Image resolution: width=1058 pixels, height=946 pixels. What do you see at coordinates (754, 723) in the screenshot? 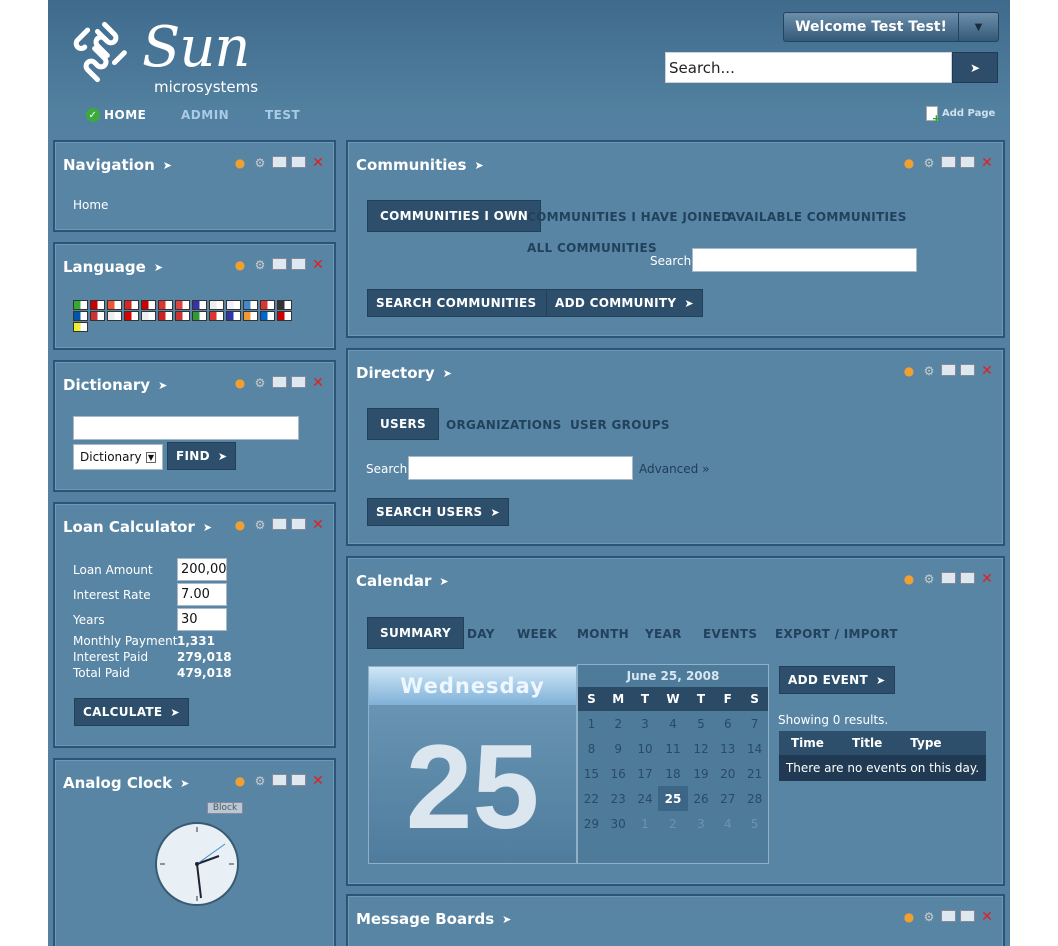
I see `calendar-day: 7` at bounding box center [754, 723].